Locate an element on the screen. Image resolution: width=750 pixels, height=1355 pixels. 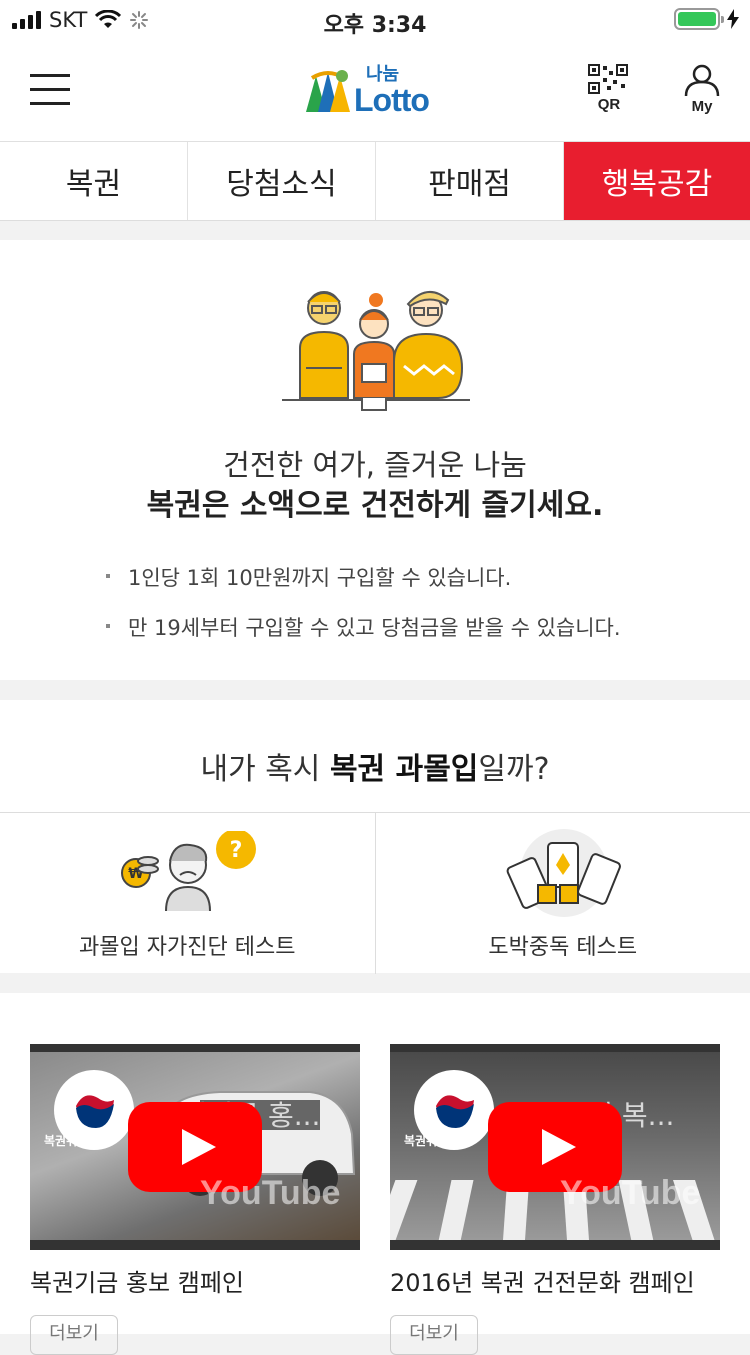
logo-emblem-icon is located at coordinates (328, 90).